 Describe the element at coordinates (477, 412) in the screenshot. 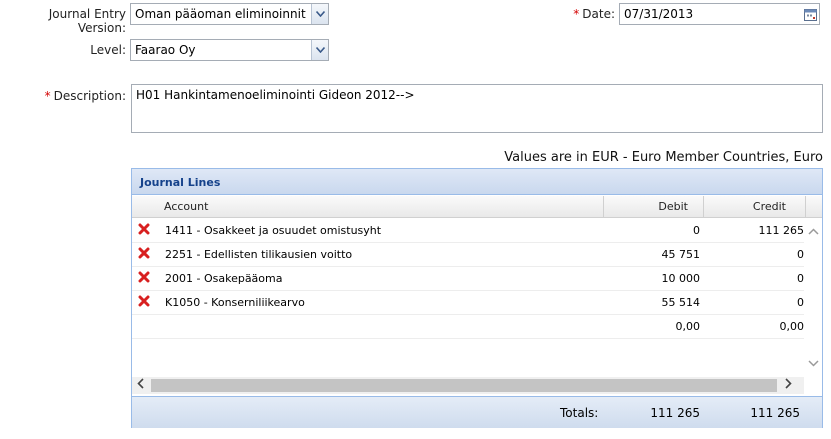

I see `totals-bar: Totals: 111 265 111 265` at that location.